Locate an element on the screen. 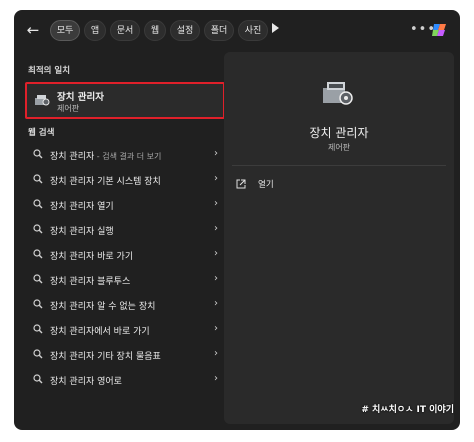 This screenshot has height=442, width=474. tab-web: 웹 is located at coordinates (155, 30).